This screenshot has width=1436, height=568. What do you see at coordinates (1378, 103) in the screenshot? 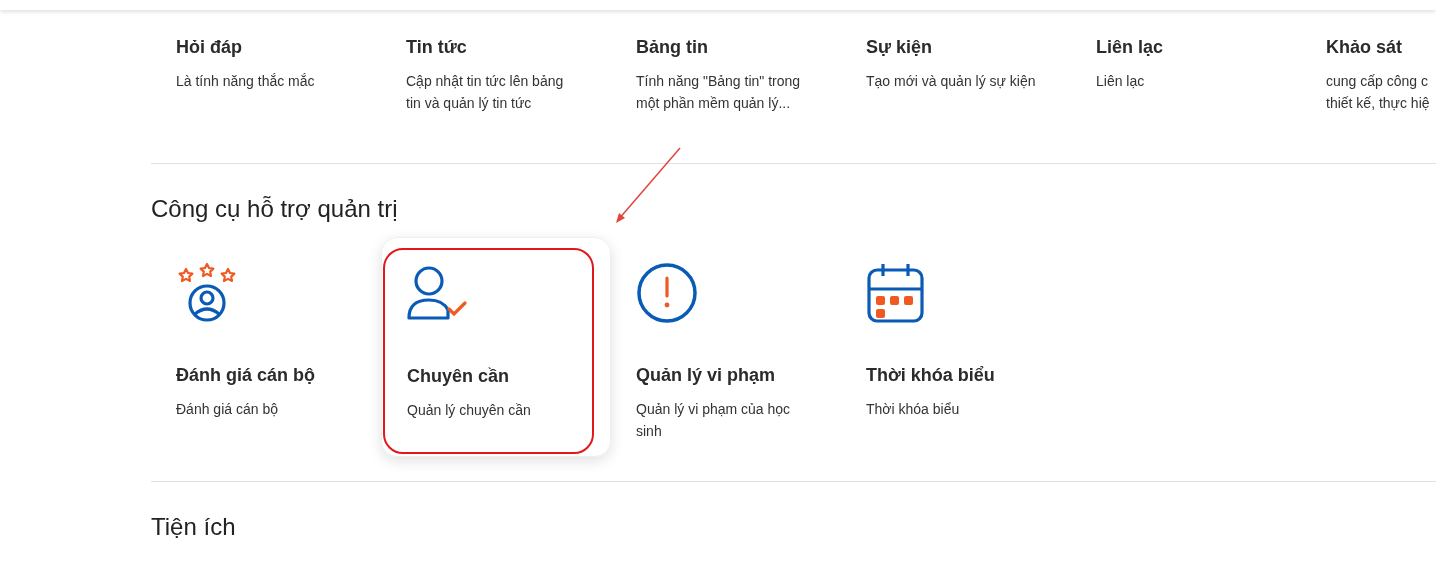
I see `feature-description: thiết kế, thực hiệ` at bounding box center [1378, 103].